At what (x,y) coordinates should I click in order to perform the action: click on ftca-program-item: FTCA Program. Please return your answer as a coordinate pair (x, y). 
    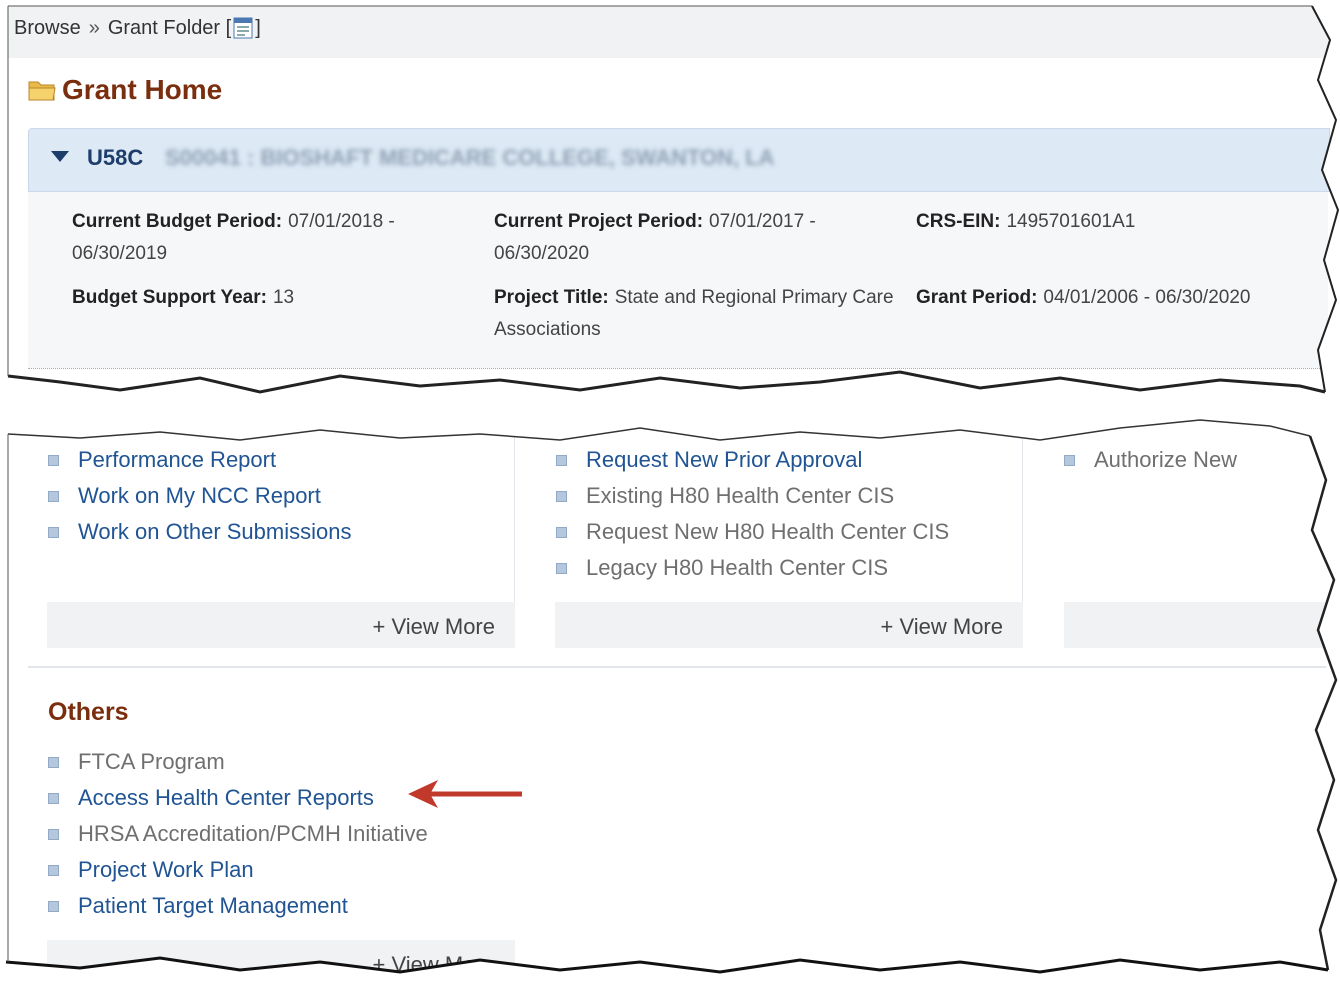
    Looking at the image, I should click on (238, 762).